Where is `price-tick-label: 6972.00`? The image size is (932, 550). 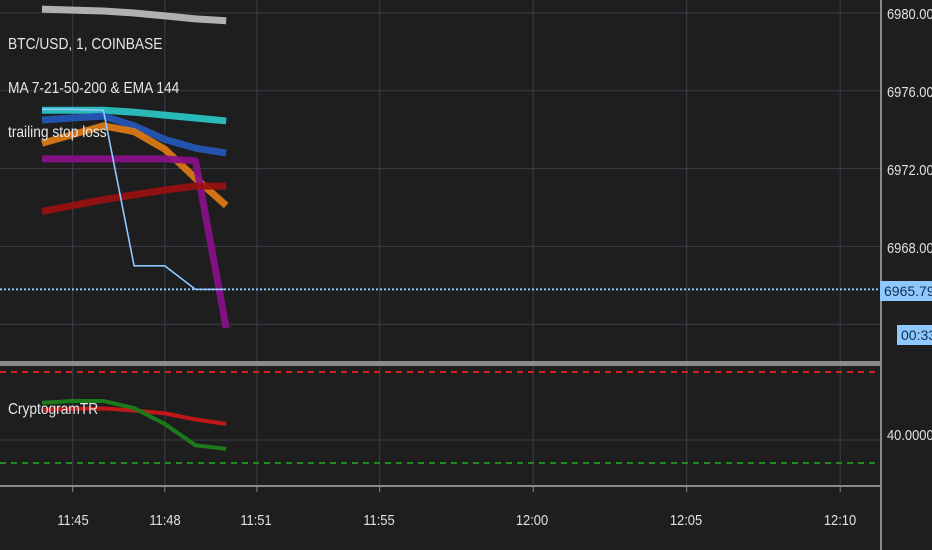 price-tick-label: 6972.00 is located at coordinates (909, 170).